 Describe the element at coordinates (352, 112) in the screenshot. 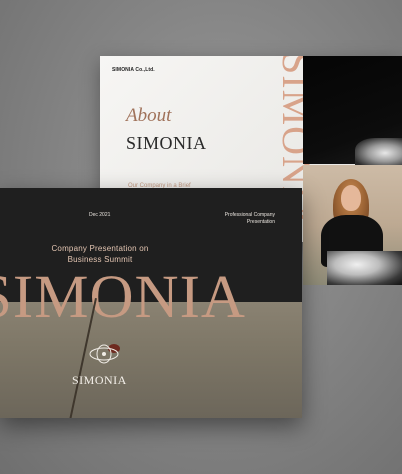

I see `fabric-photo` at that location.